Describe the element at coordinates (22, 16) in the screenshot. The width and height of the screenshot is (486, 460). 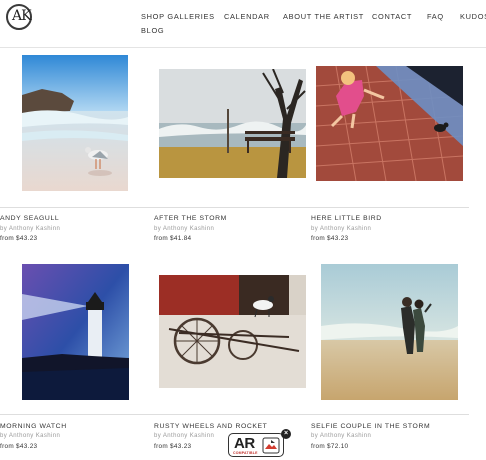
I see `logo-monogram: AK` at that location.